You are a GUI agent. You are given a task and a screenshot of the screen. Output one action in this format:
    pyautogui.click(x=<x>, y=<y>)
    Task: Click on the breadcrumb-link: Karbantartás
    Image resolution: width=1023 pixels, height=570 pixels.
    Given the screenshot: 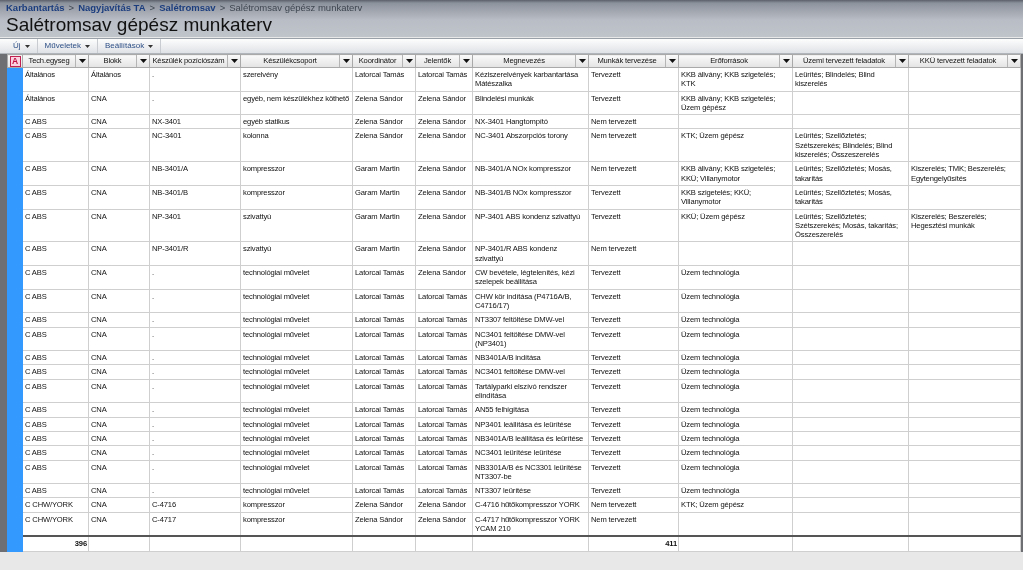 What is the action you would take?
    pyautogui.click(x=35, y=7)
    